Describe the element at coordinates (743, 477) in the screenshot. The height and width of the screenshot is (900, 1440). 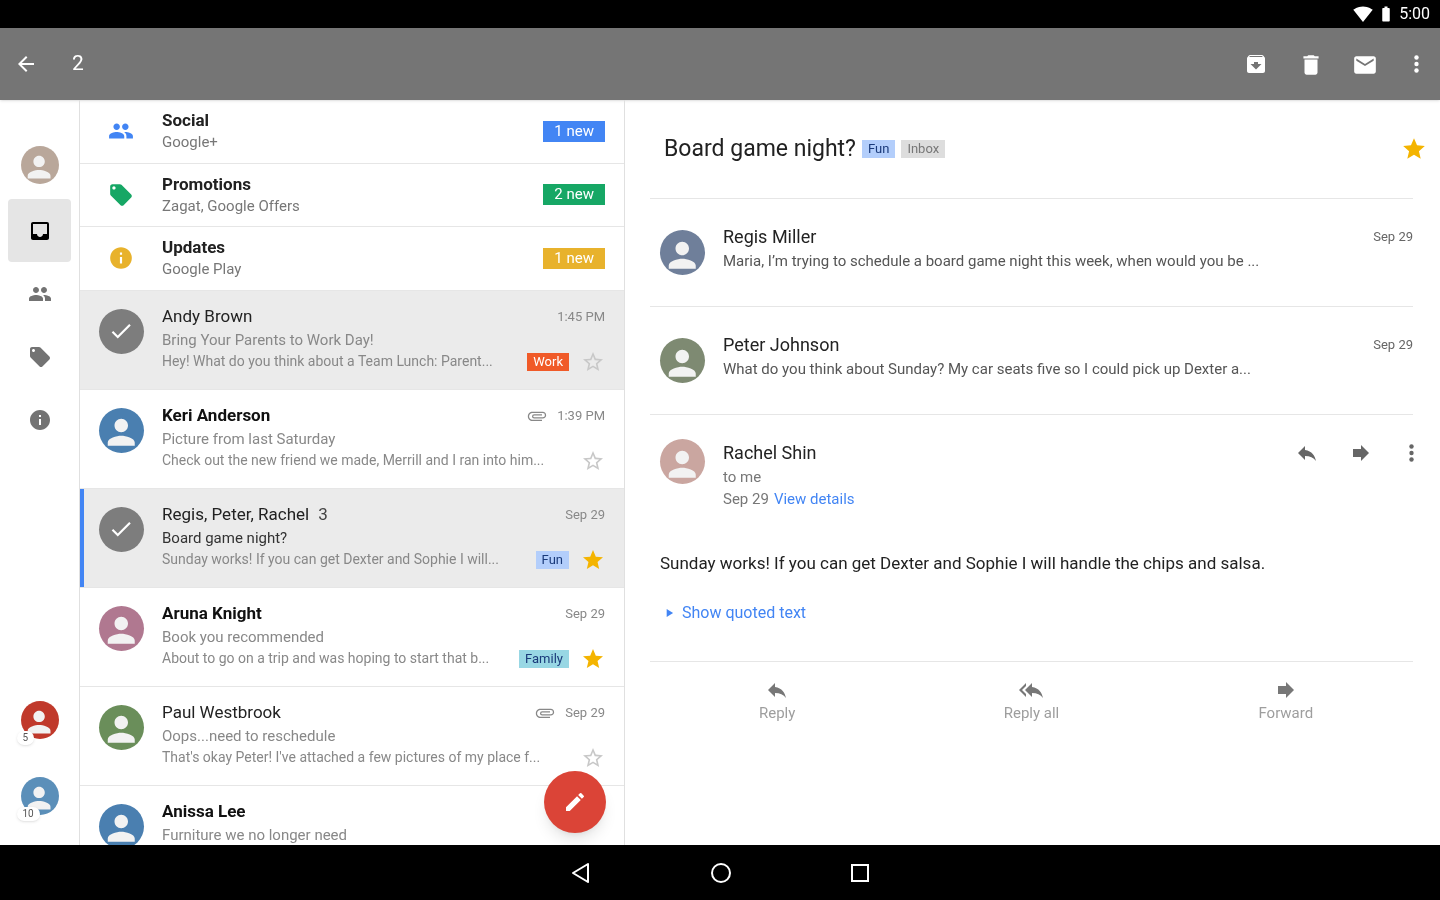
I see `recipient-text: to me` at that location.